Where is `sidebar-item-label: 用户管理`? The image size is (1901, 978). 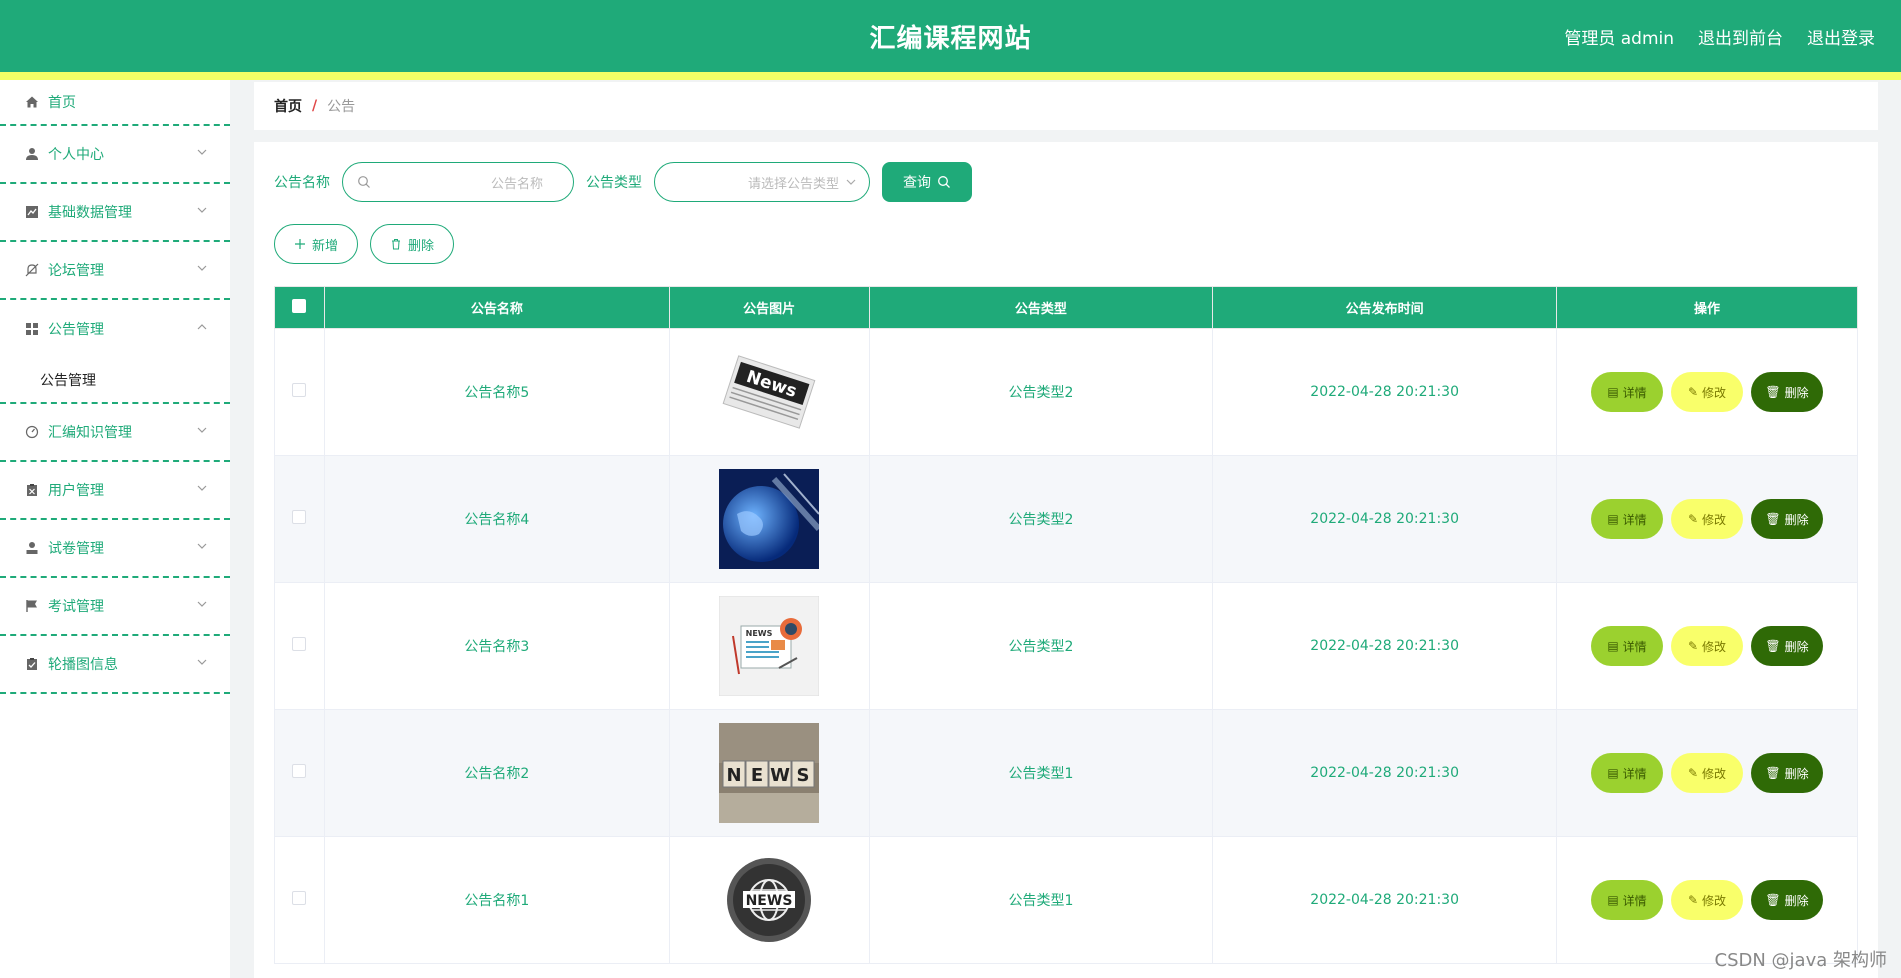 sidebar-item-label: 用户管理 is located at coordinates (76, 491).